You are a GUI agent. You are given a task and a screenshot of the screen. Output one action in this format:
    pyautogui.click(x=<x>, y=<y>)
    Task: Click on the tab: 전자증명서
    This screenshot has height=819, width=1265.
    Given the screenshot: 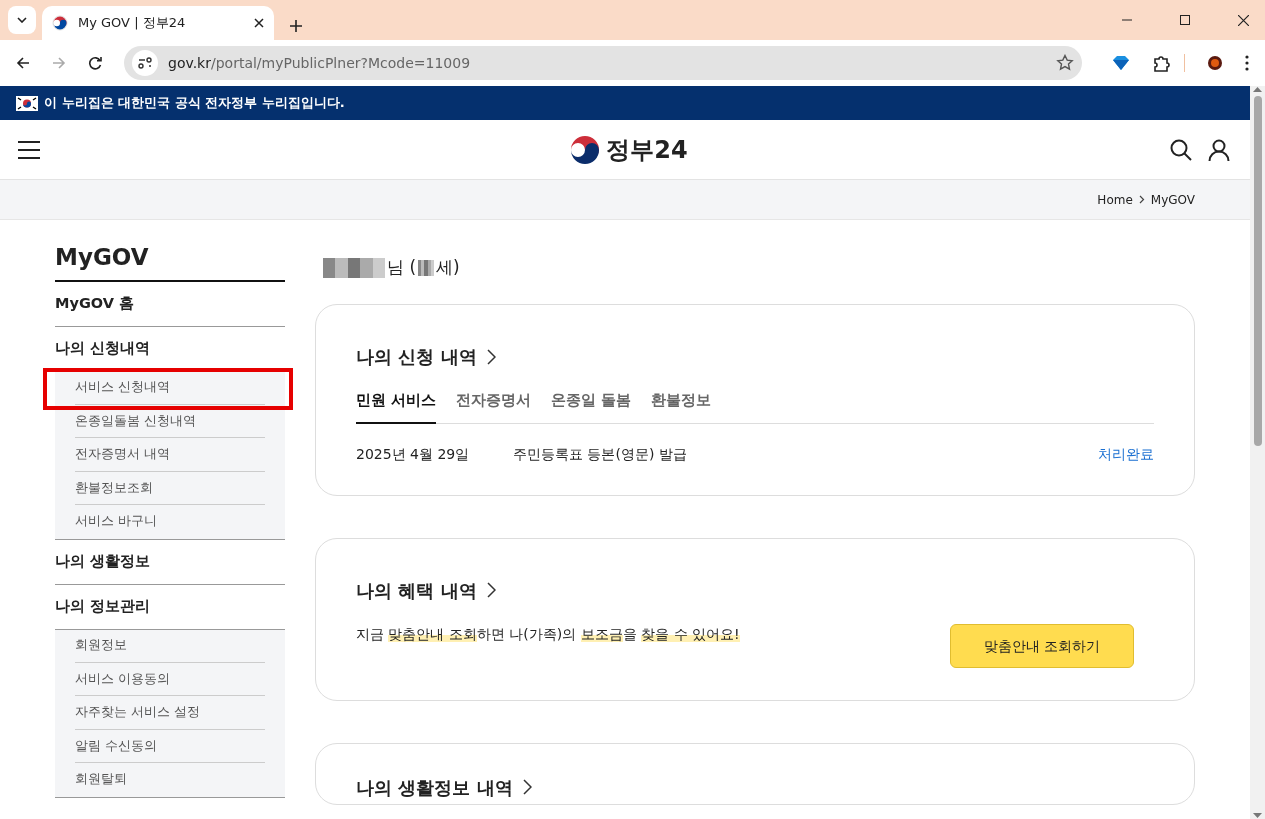 What is the action you would take?
    pyautogui.click(x=494, y=407)
    